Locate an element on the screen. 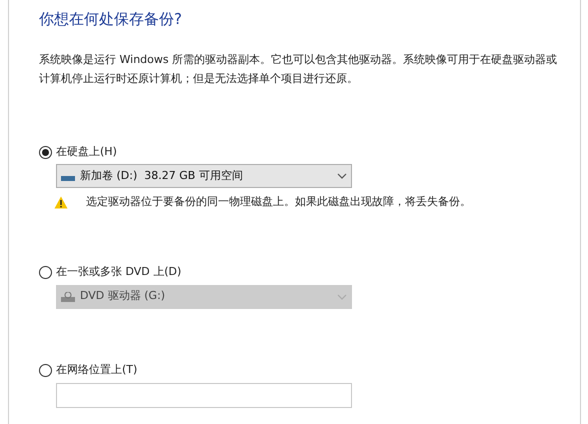 The width and height of the screenshot is (588, 424). drive-icon is located at coordinates (68, 297).